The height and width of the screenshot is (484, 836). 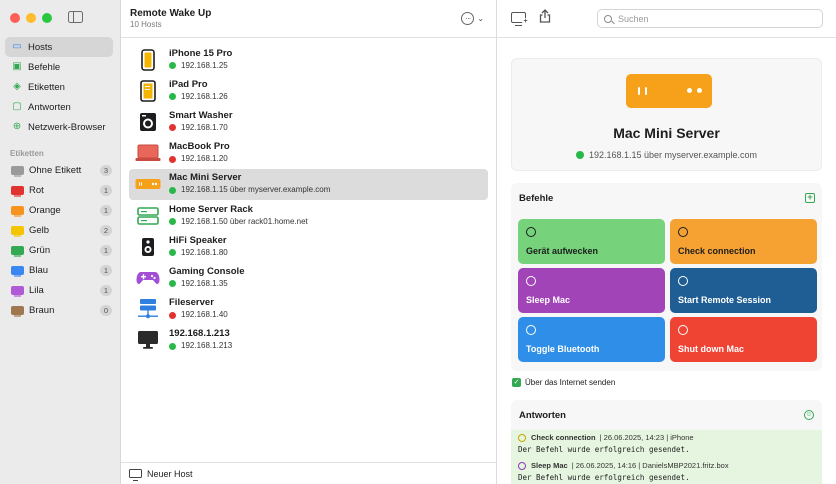 I want to click on mac-mini-icon, so click(x=148, y=184).